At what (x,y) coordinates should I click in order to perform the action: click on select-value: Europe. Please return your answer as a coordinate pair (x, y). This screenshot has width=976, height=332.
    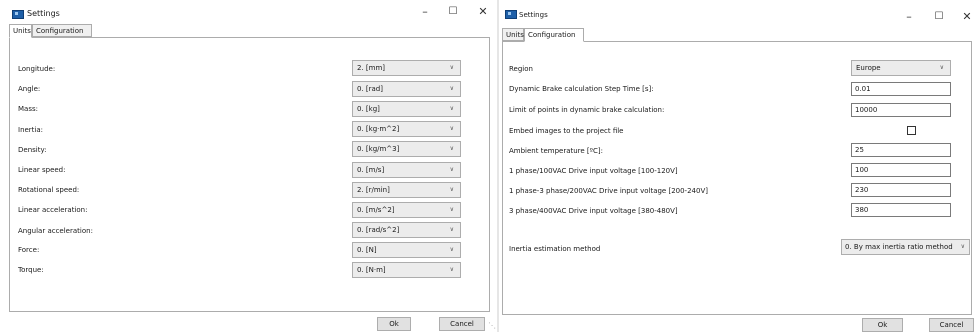
    Looking at the image, I should click on (868, 68).